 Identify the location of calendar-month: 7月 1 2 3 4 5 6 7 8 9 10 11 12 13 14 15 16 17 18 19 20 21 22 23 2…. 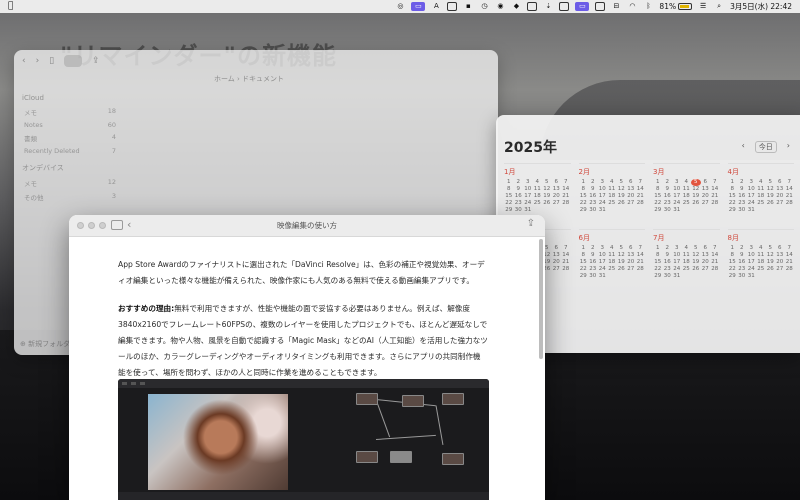
(686, 257).